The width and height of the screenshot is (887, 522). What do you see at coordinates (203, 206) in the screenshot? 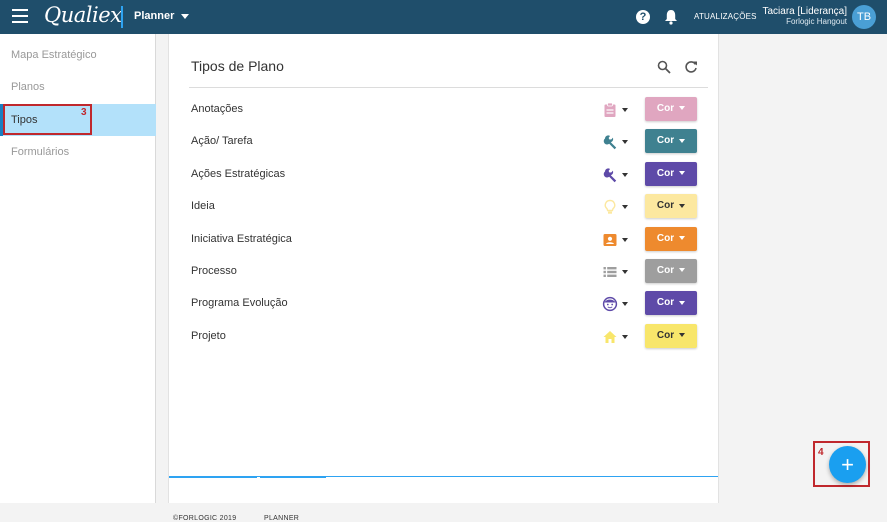
I see `plan-type-name: Ideia` at bounding box center [203, 206].